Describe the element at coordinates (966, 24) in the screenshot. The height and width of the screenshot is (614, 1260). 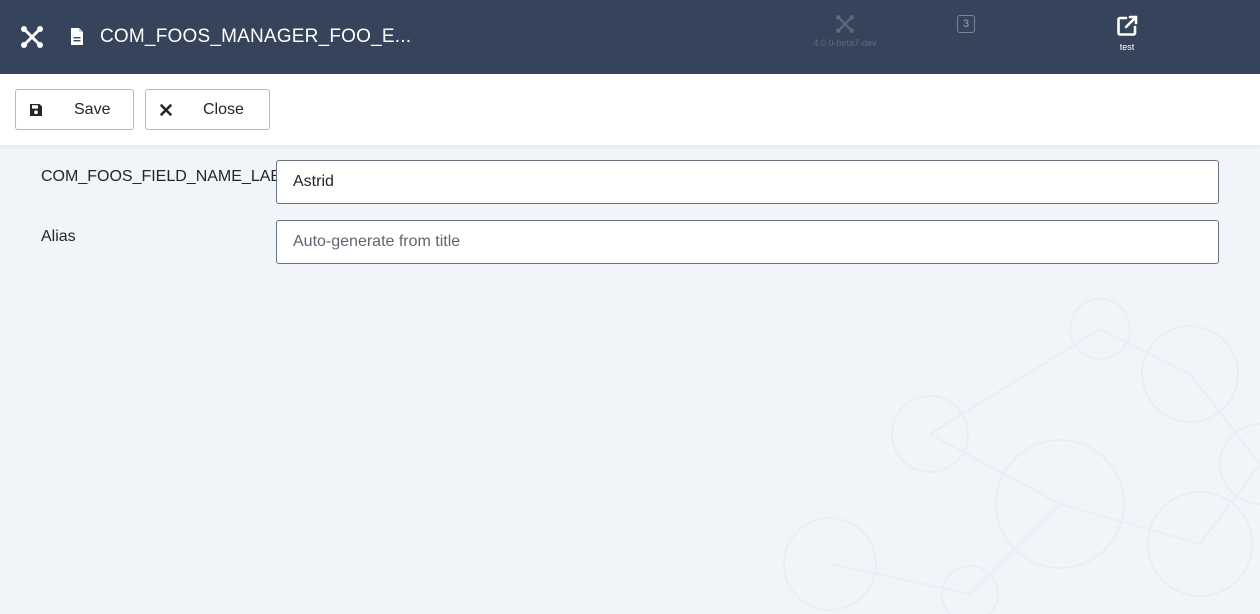
I see `notification-badge: 3` at that location.